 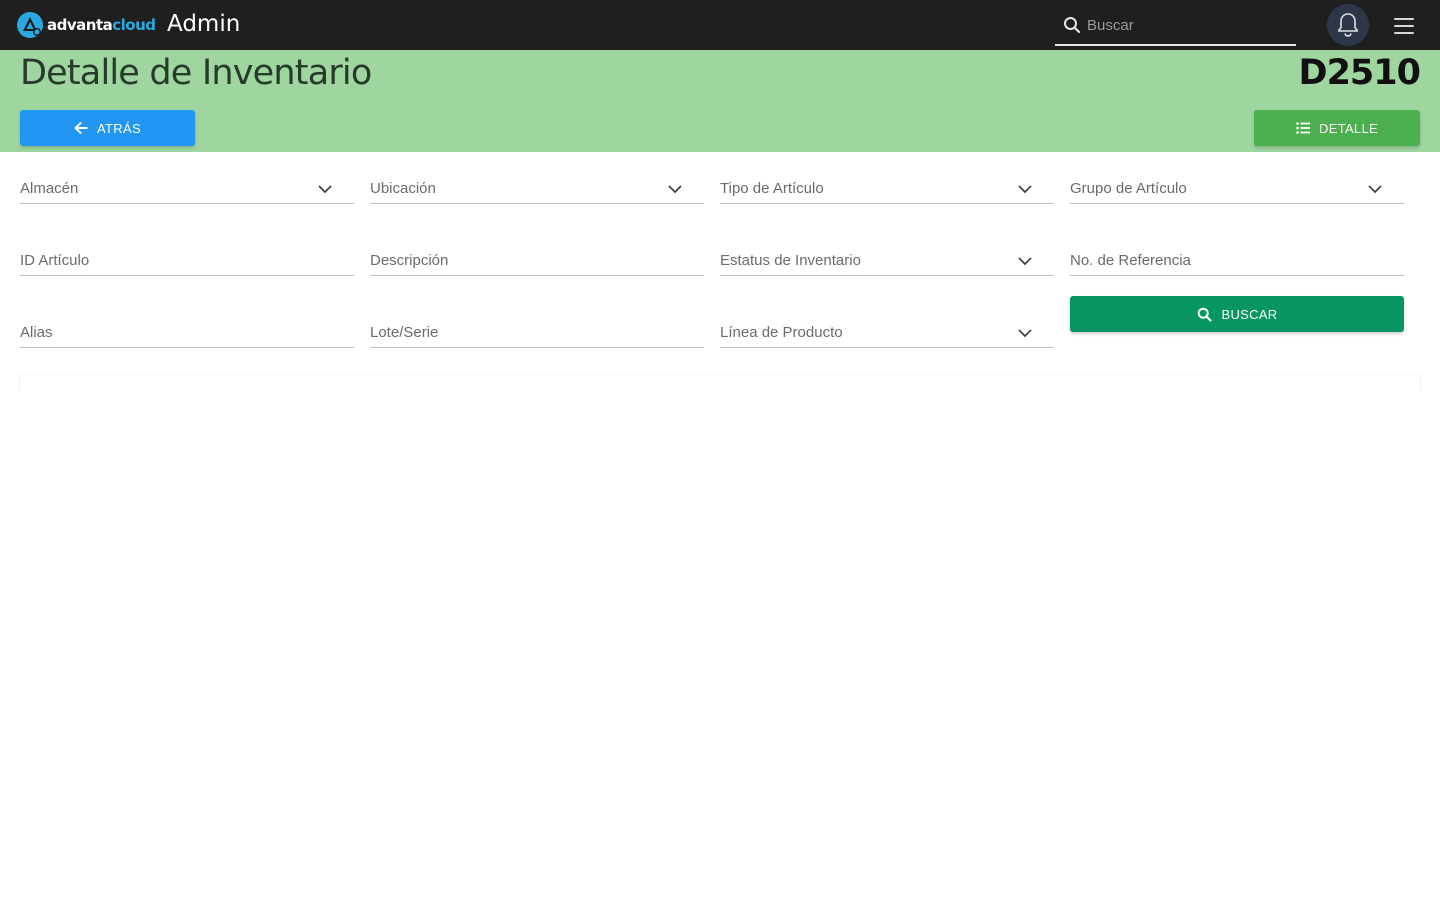 What do you see at coordinates (537, 260) in the screenshot?
I see `descripcion-field: Descripción` at bounding box center [537, 260].